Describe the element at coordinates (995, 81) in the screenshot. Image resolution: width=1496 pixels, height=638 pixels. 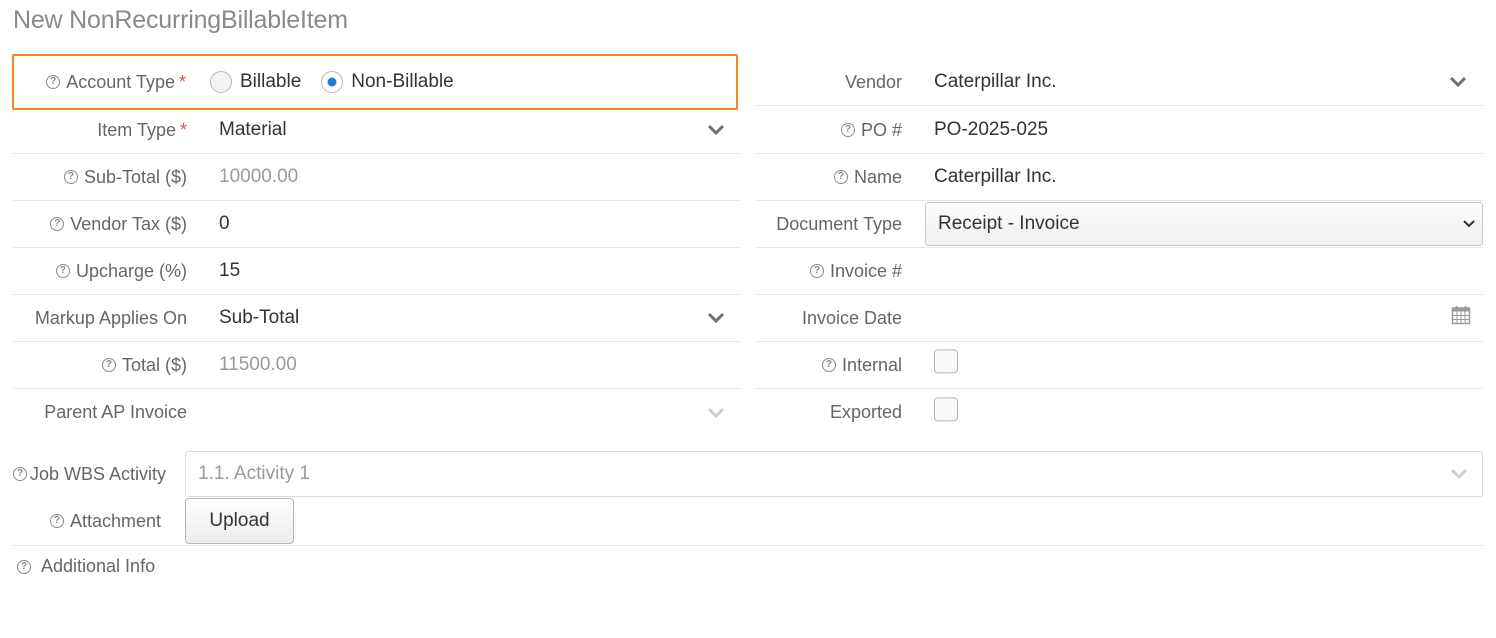
I see `vendor-value: Caterpillar Inc.` at that location.